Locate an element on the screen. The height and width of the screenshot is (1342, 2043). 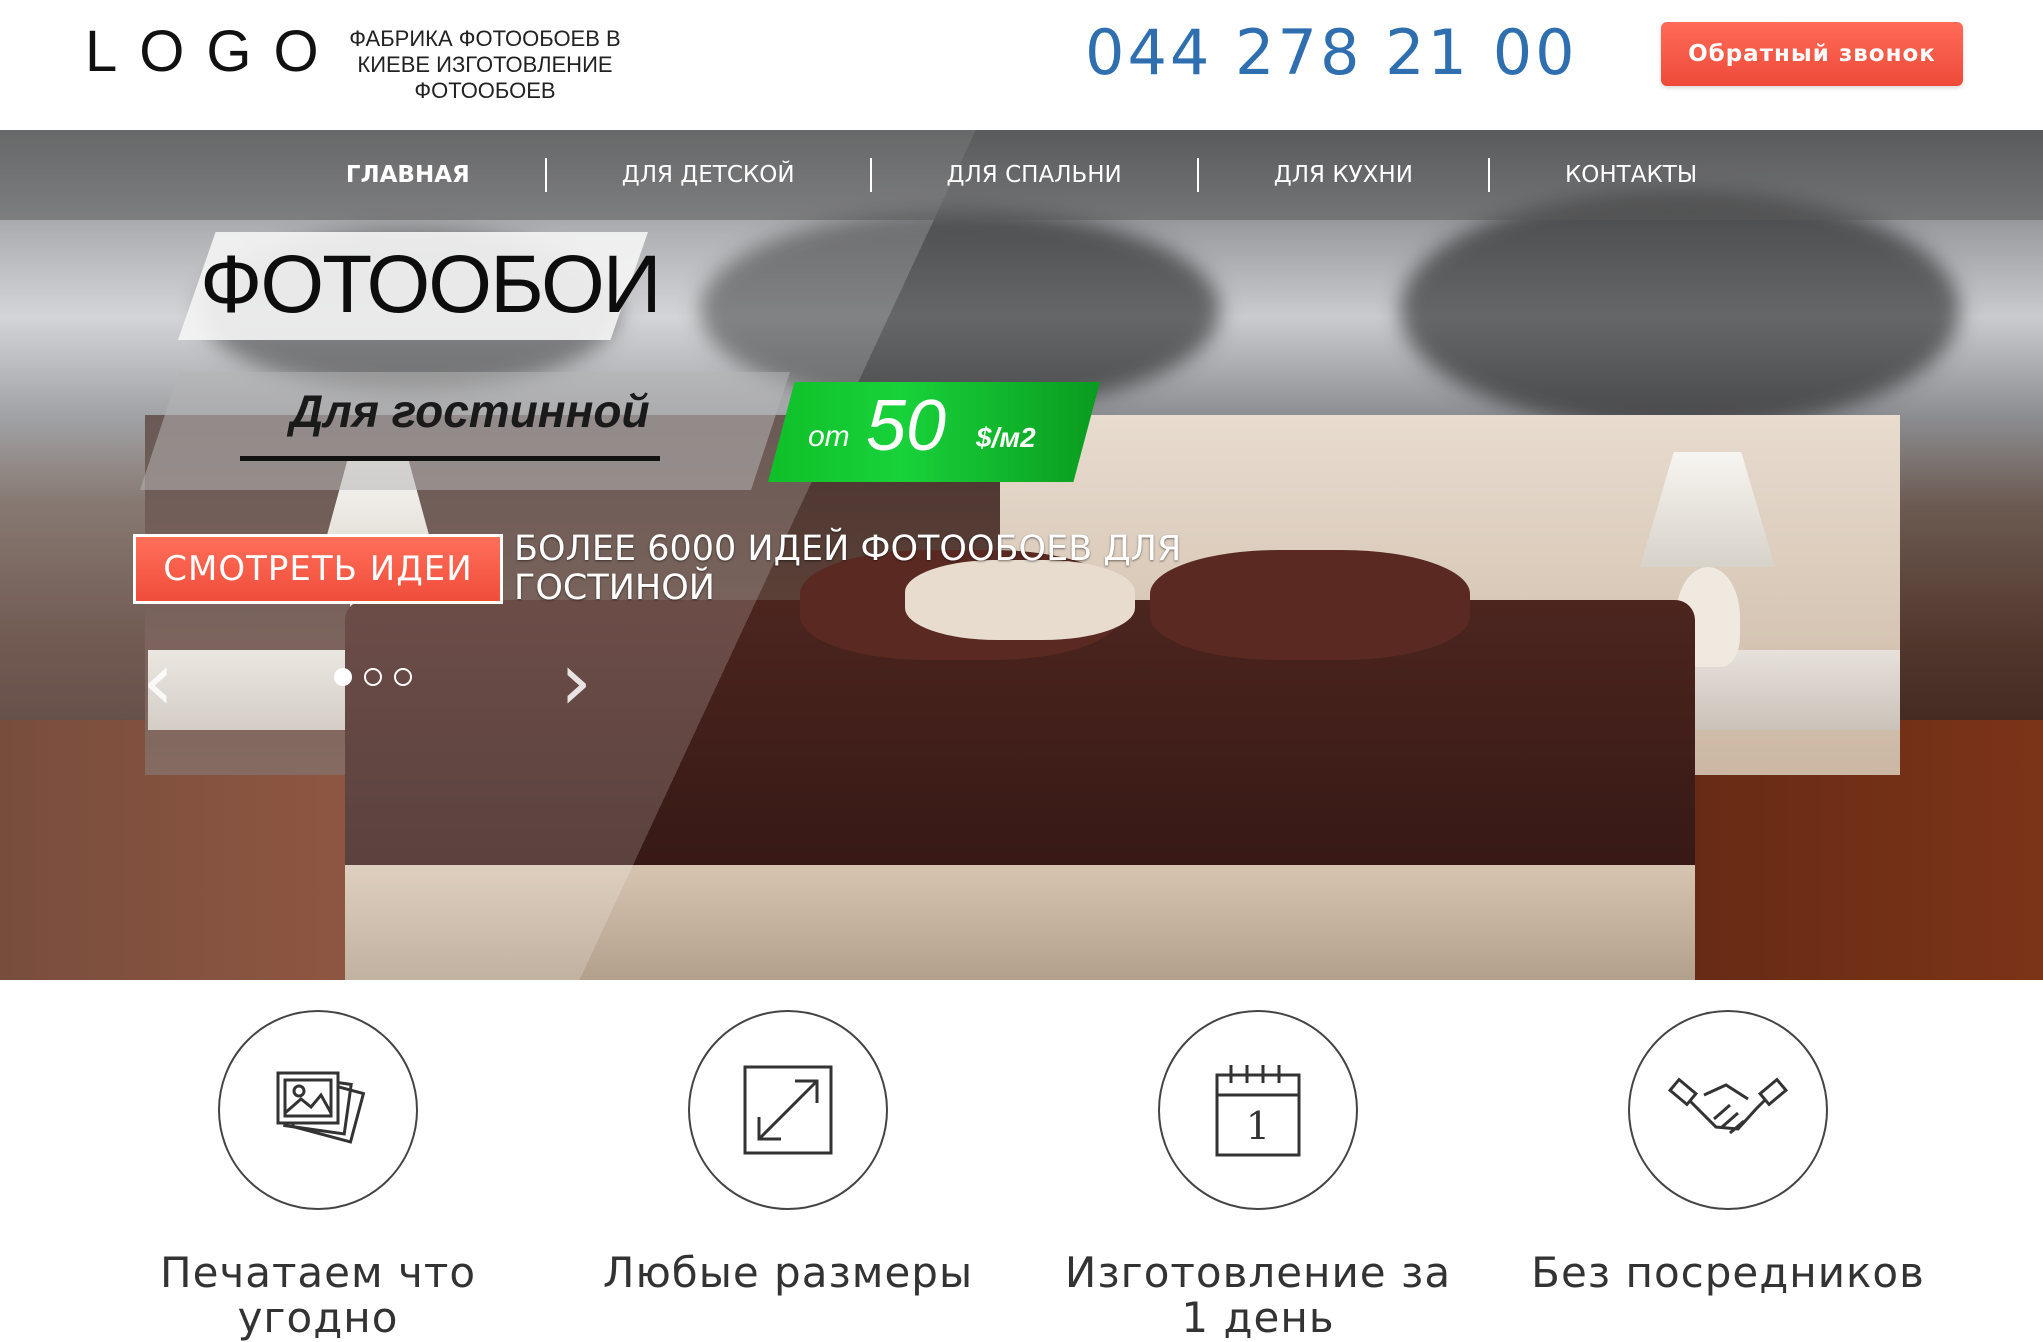
price-prefix: от is located at coordinates (829, 436).